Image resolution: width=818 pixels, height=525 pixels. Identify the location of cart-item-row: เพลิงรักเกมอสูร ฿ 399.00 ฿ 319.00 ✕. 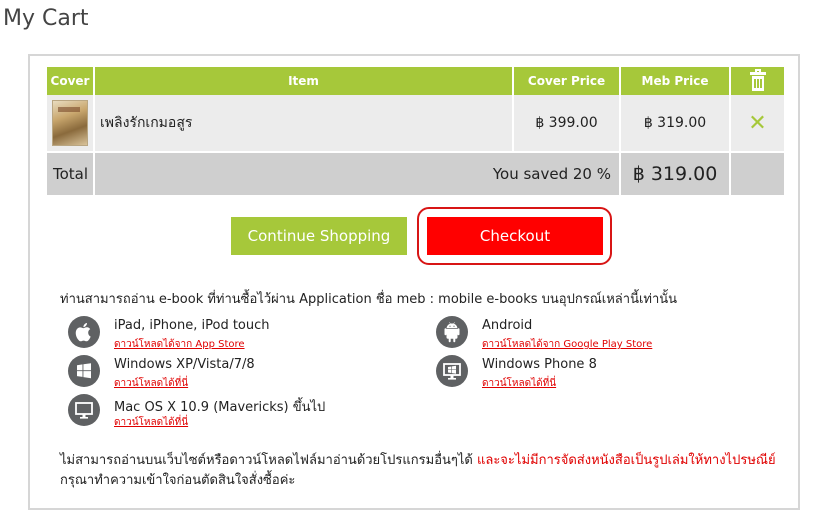
(415, 124).